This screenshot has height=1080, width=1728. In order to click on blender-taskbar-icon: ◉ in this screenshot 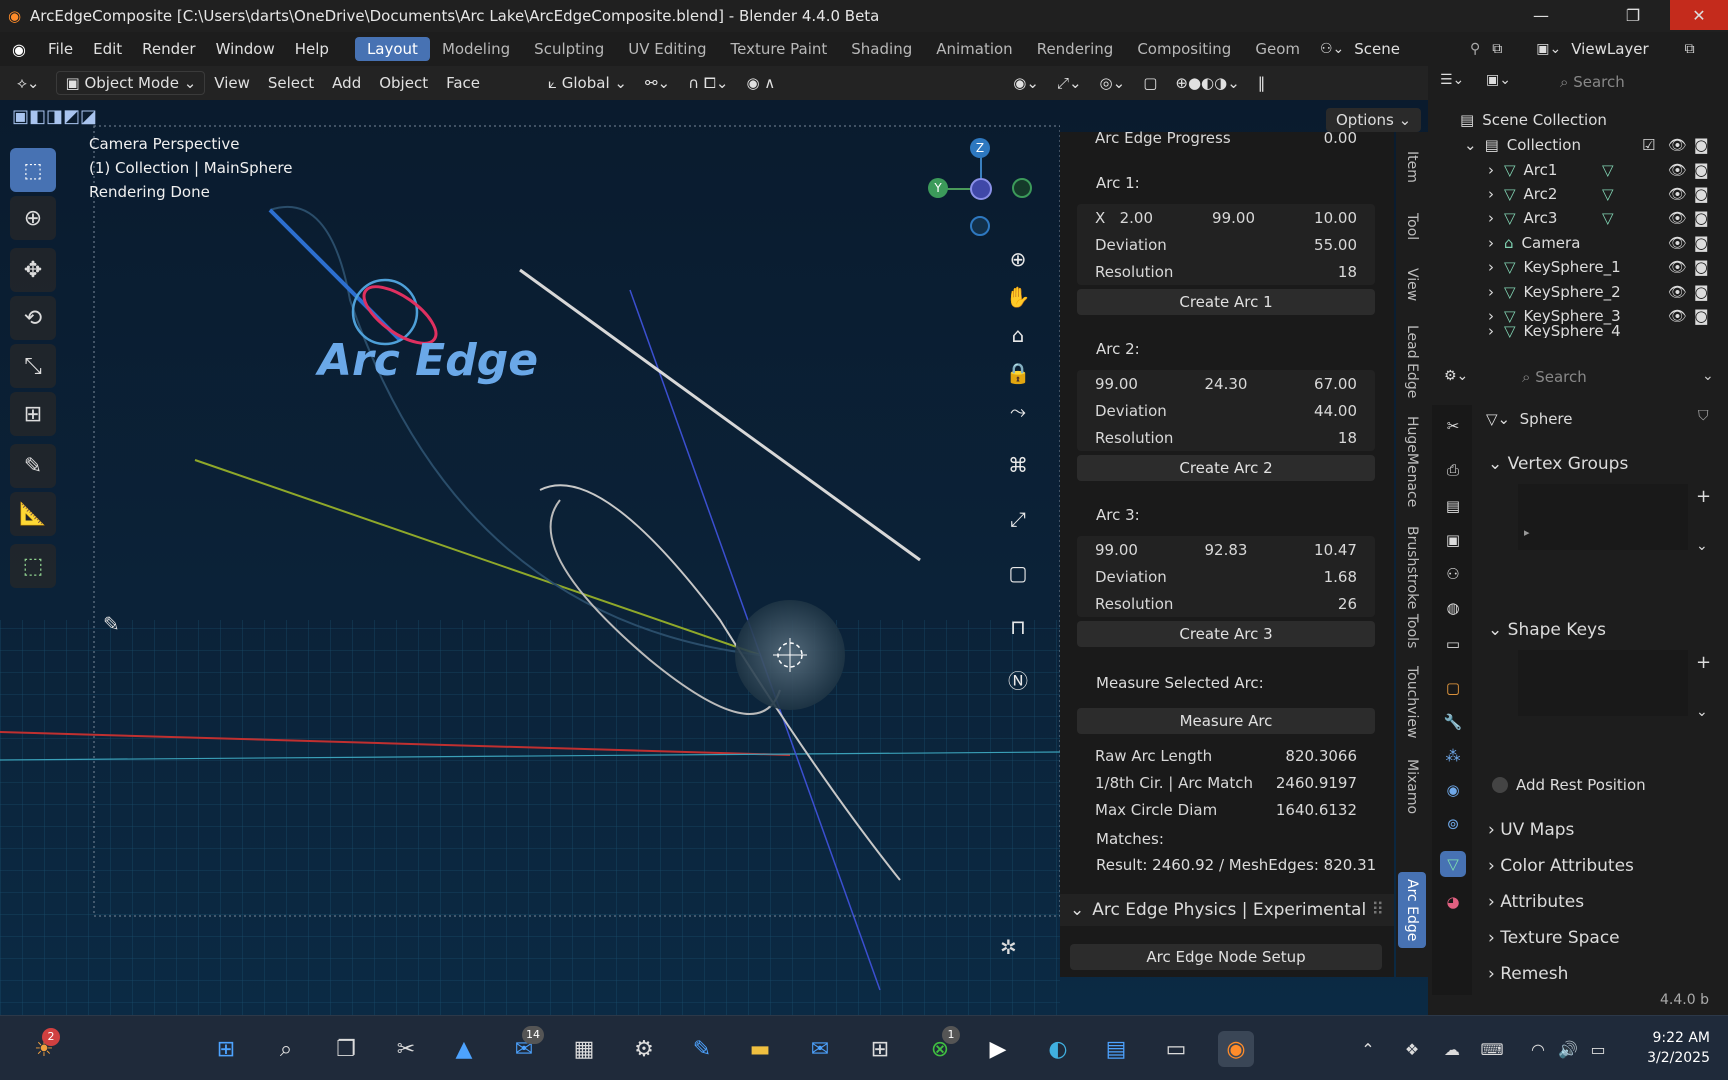, I will do `click(1236, 1049)`.